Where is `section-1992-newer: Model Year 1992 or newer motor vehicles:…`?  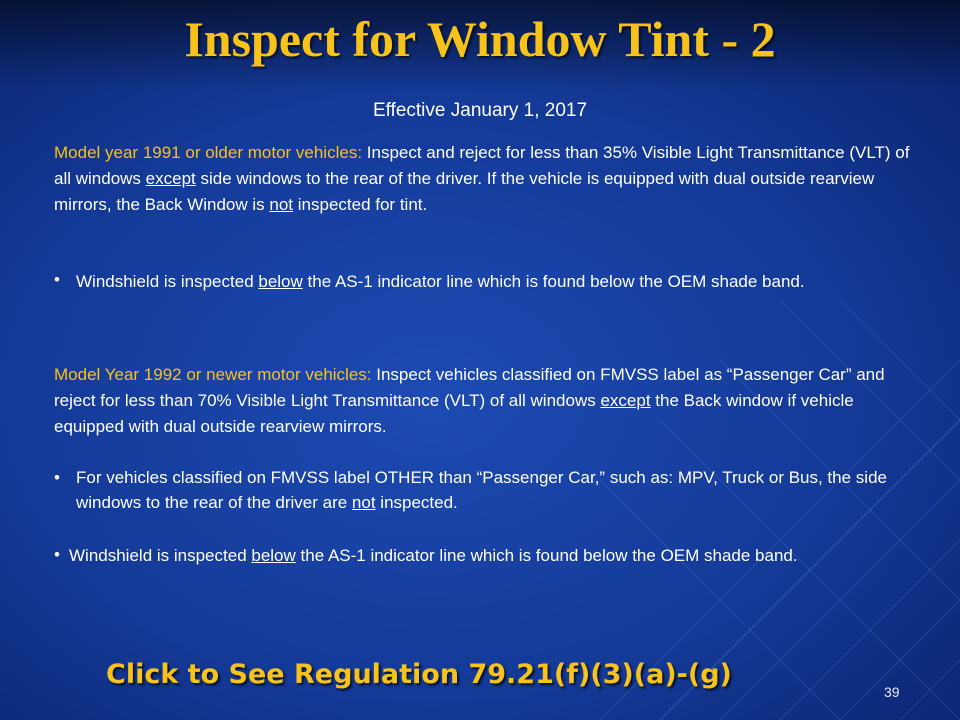
section-1992-newer: Model Year 1992 or newer motor vehicles:… is located at coordinates (484, 401).